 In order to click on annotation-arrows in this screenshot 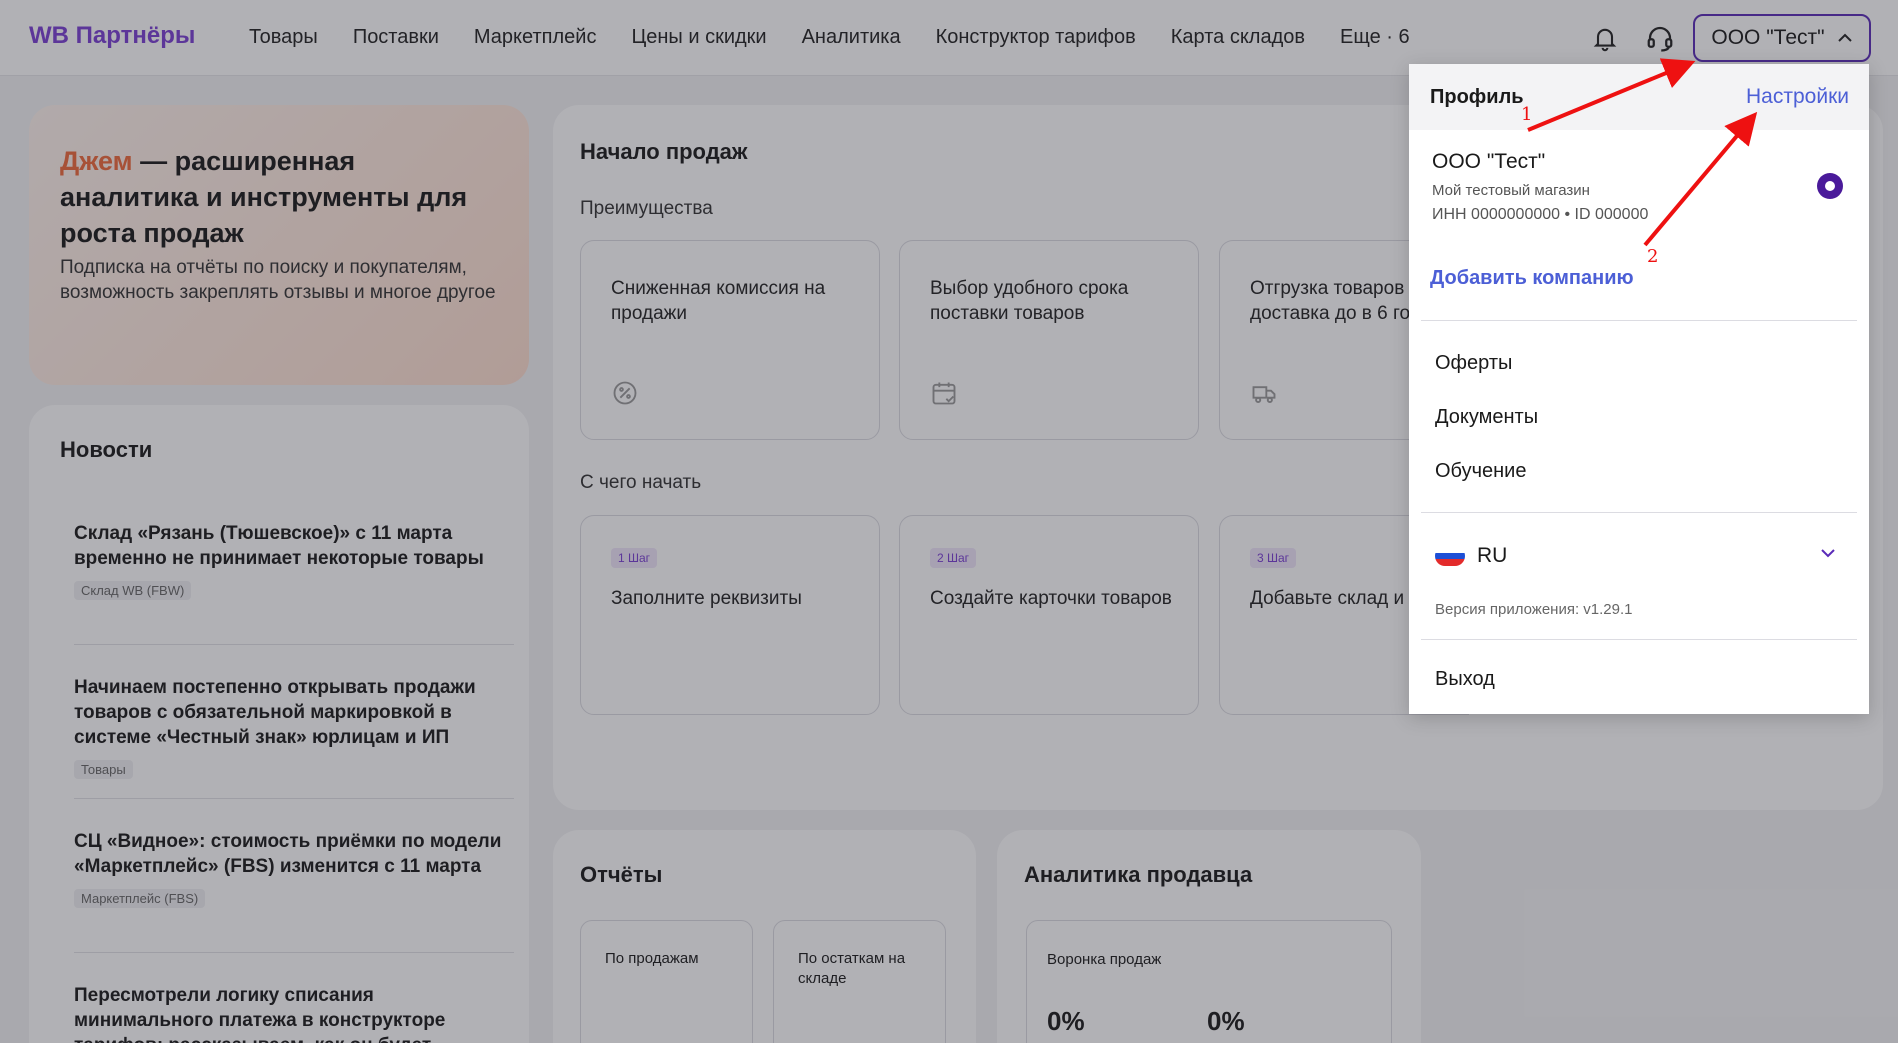, I will do `click(1642, 152)`.